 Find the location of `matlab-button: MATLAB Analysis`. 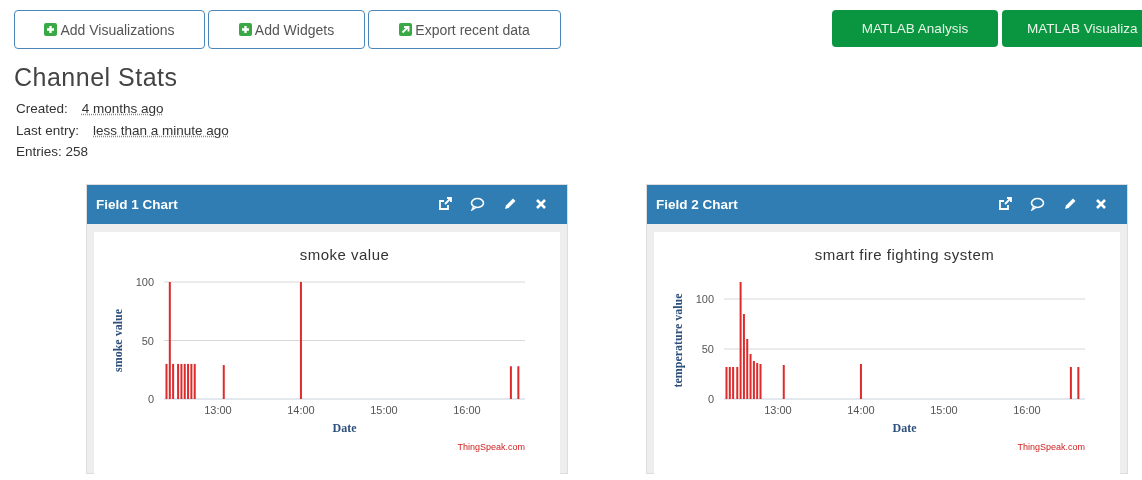

matlab-button: MATLAB Analysis is located at coordinates (915, 28).